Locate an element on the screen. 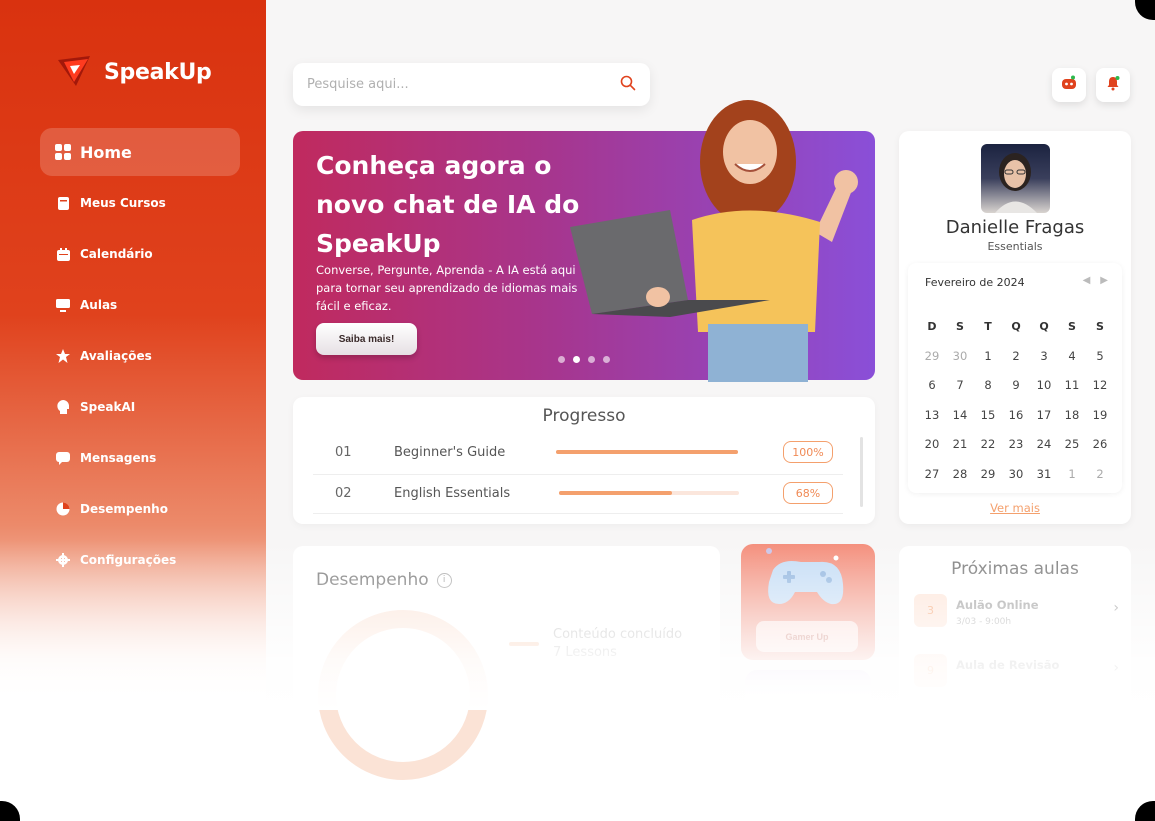  calendar-day: 12 is located at coordinates (1100, 385).